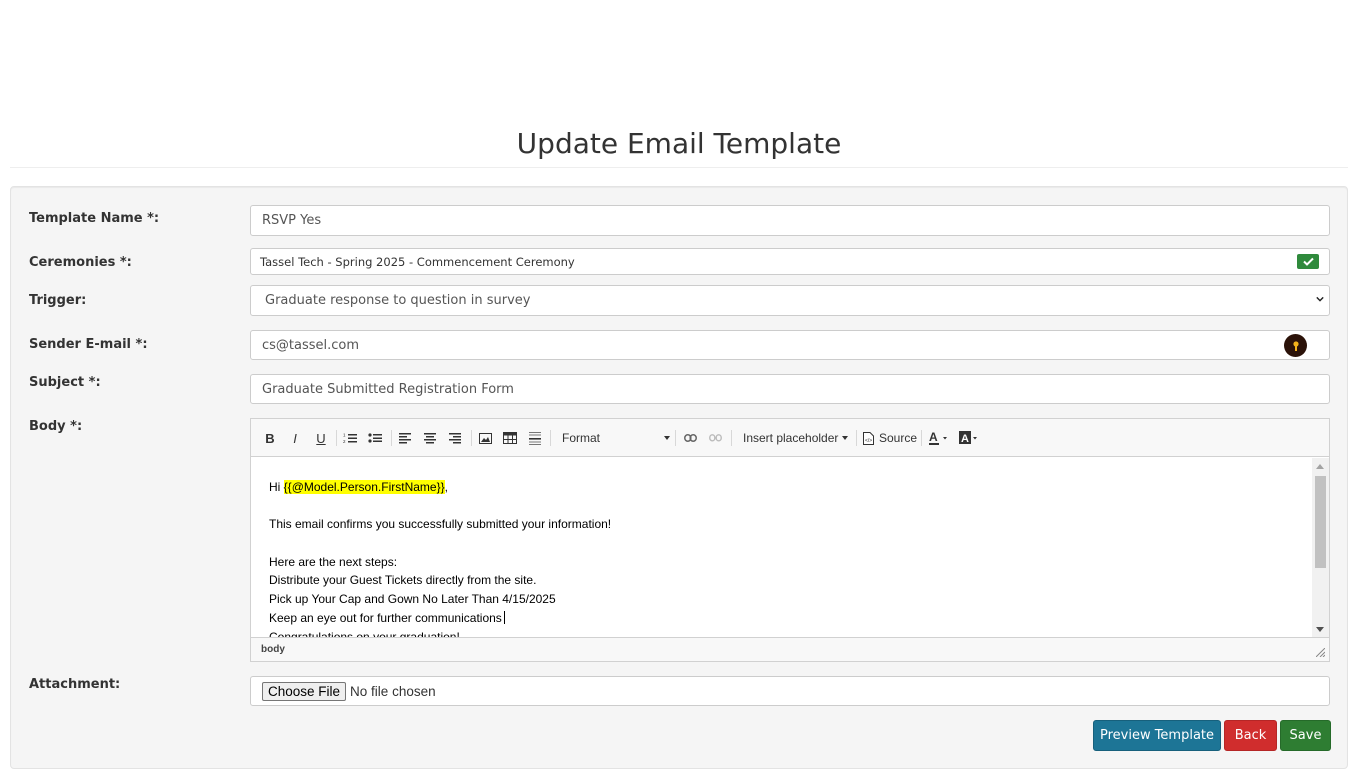  I want to click on image-icon, so click(485, 438).